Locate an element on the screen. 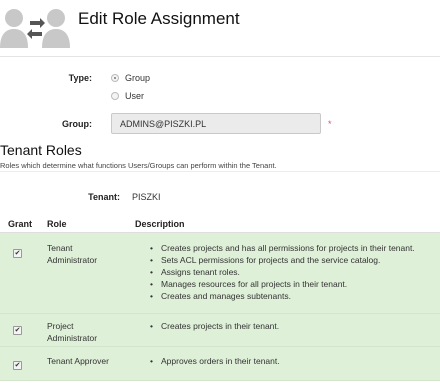  type-option-group: Group is located at coordinates (130, 78).